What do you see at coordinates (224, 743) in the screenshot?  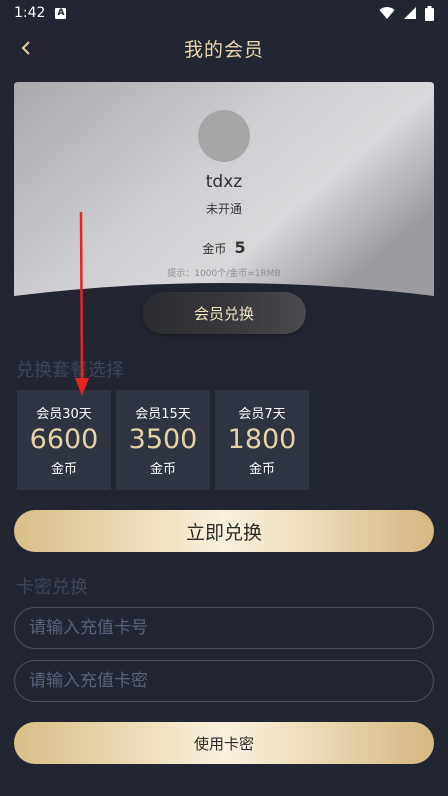 I see `use-card-button: 使用卡密` at bounding box center [224, 743].